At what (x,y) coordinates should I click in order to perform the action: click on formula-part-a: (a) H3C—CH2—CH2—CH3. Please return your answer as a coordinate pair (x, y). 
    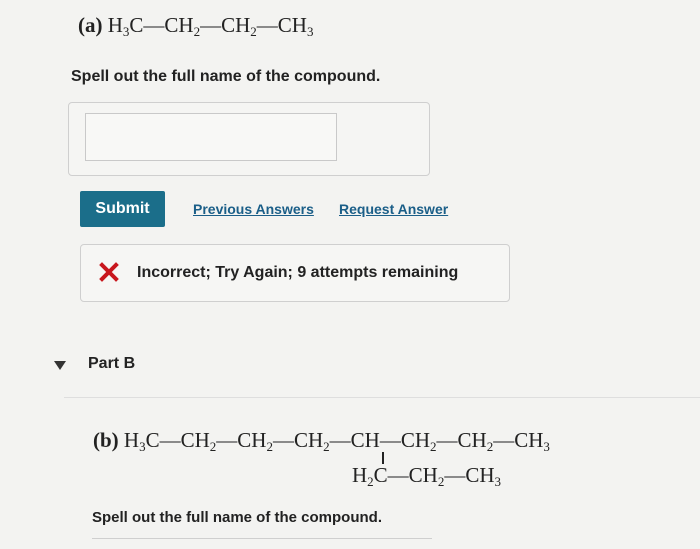
    Looking at the image, I should click on (195, 26).